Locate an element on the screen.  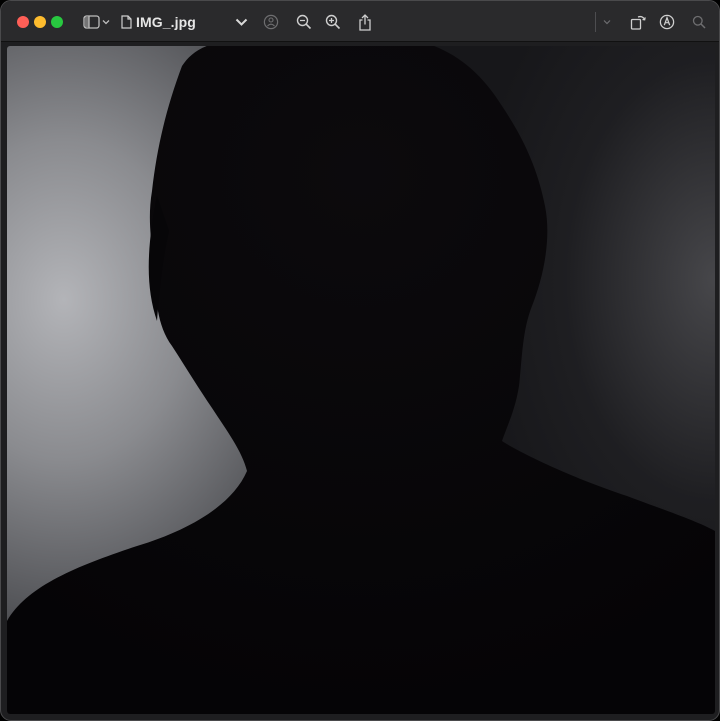
toolbar-overflow-button is located at coordinates (607, 22).